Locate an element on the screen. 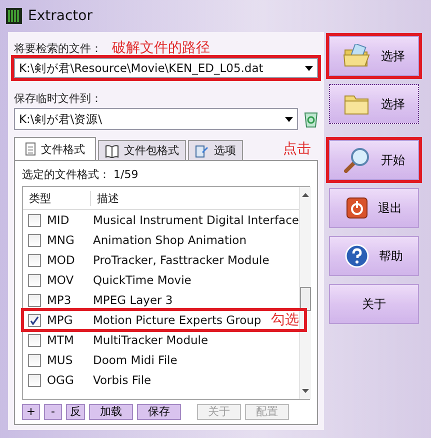  table-cell-text: MUS is located at coordinates (60, 360).